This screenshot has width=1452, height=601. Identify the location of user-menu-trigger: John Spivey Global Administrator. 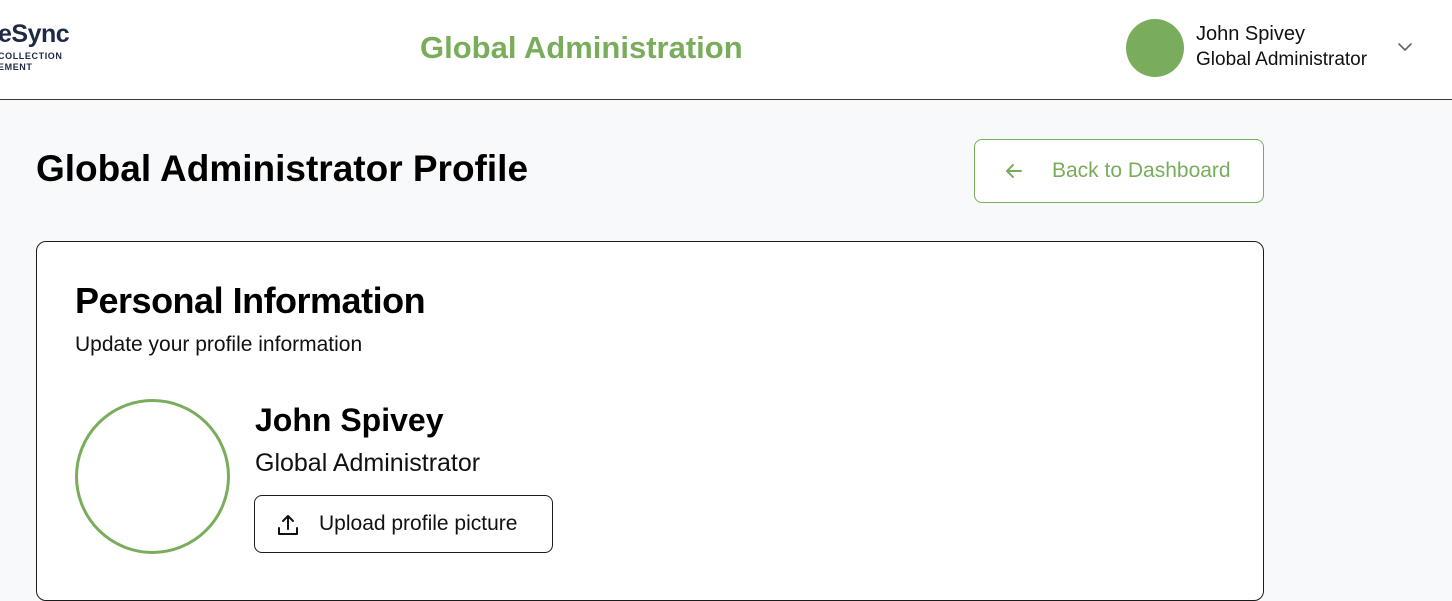
(1276, 48).